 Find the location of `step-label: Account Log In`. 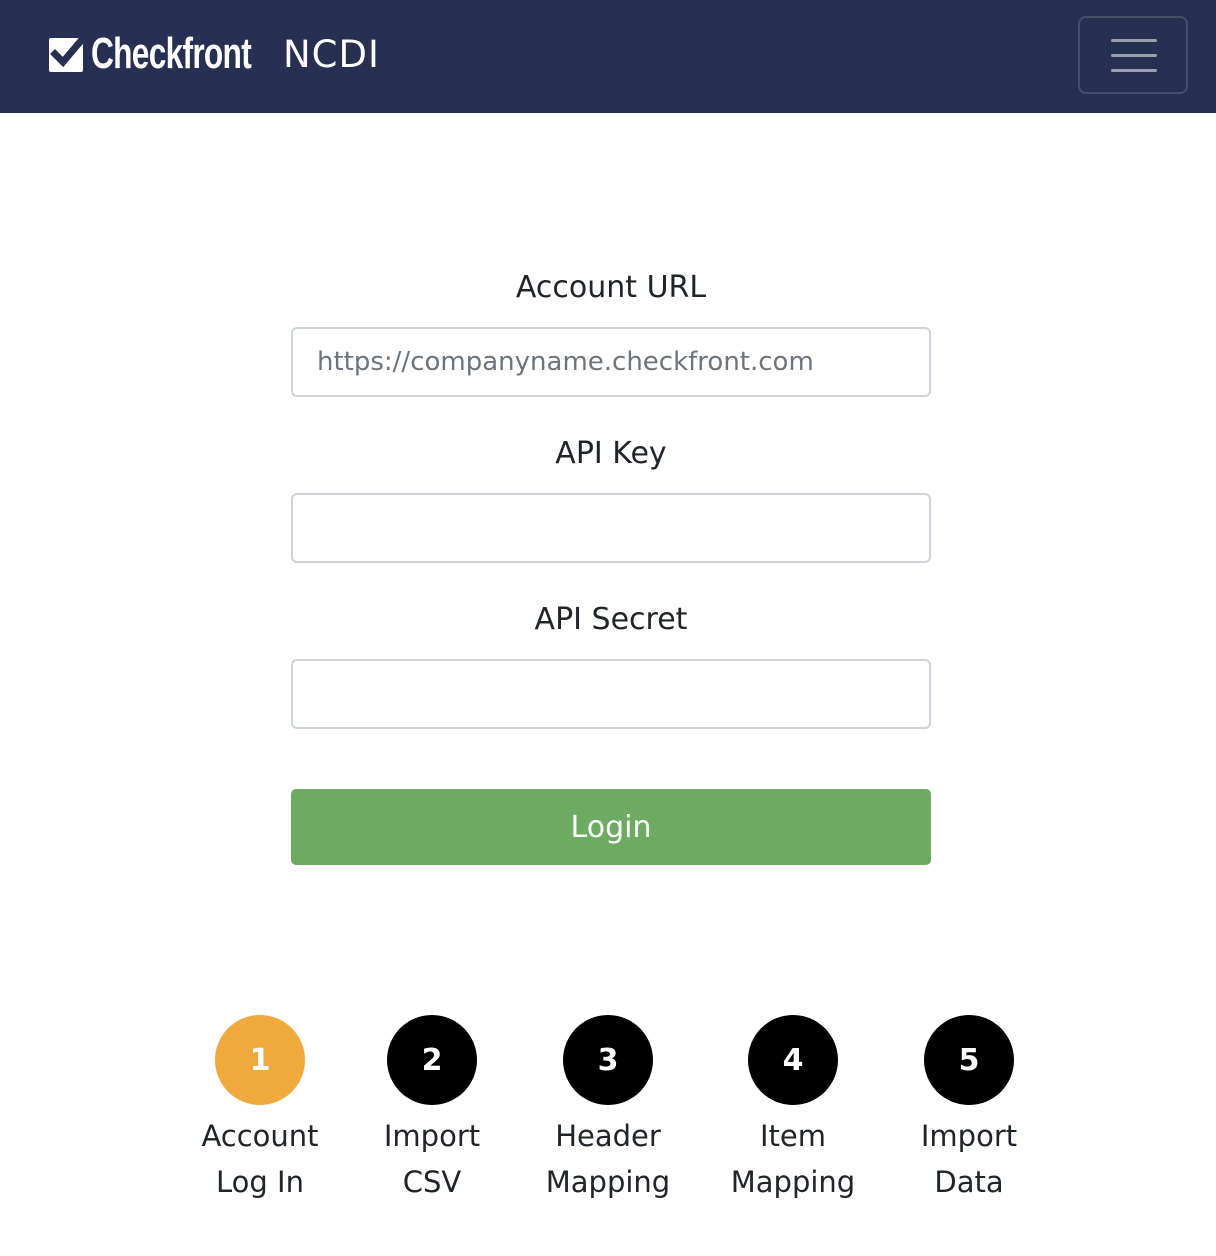

step-label: Account Log In is located at coordinates (260, 1159).